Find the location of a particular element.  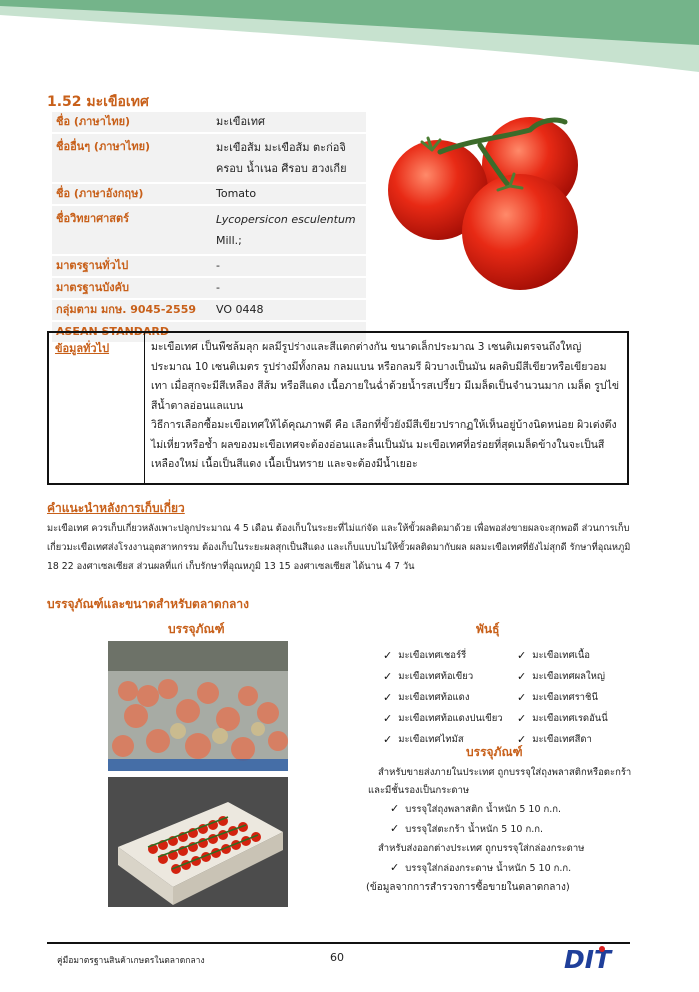

spec-row: กลุ่มตาม มกษ. 9045-2559 VO 0448 is located at coordinates (209, 310).